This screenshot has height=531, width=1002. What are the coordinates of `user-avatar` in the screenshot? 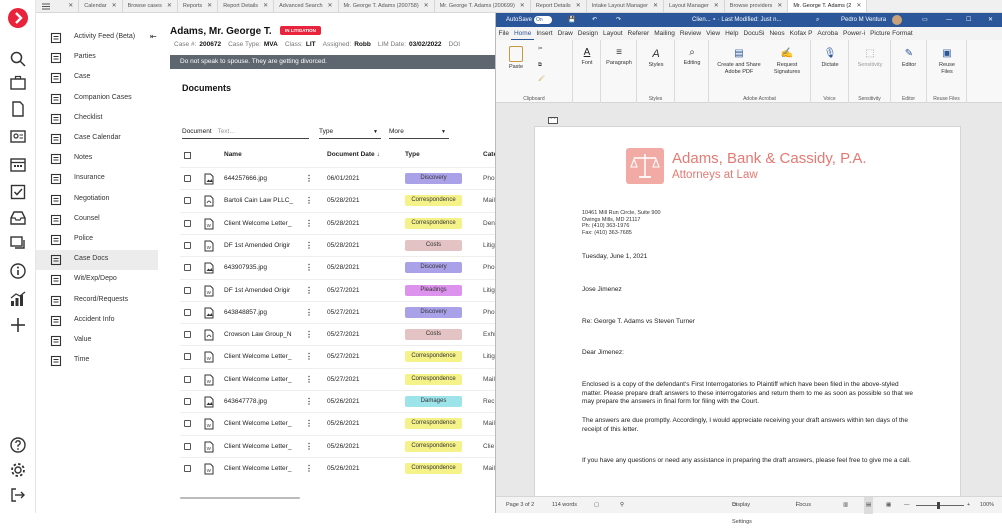 It's located at (897, 20).